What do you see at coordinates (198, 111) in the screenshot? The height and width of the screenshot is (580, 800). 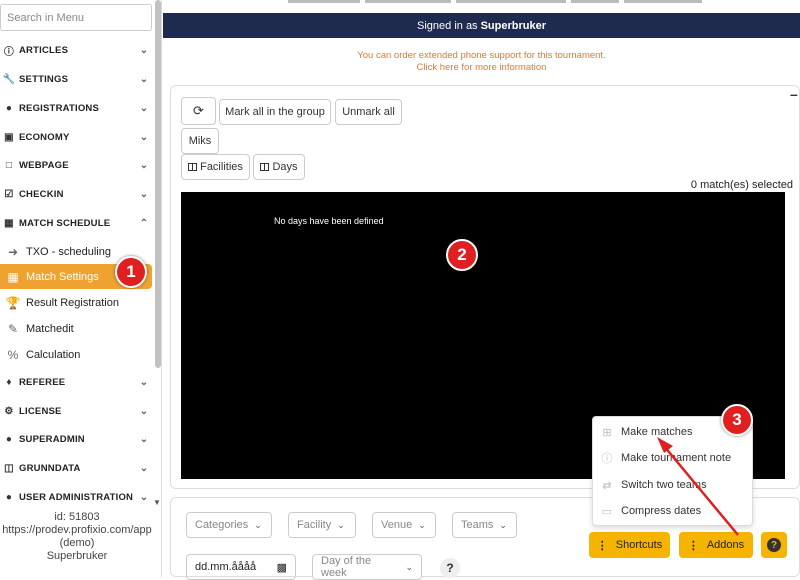 I see `refresh-button: ⟳` at bounding box center [198, 111].